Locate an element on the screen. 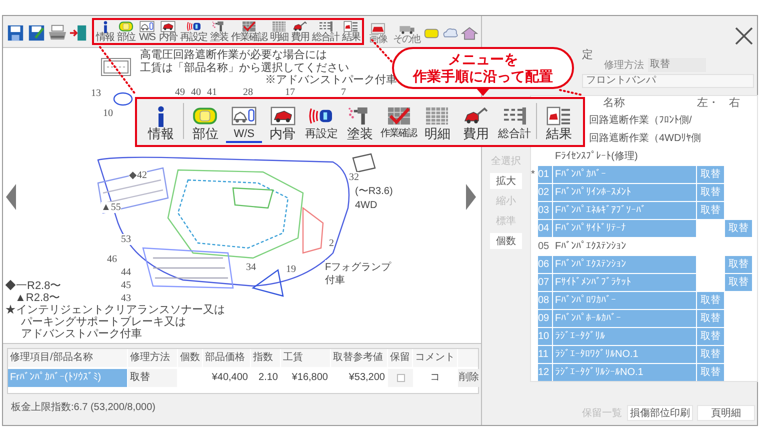 The width and height of the screenshot is (760, 438). table-cell: ¥16,800 is located at coordinates (306, 378).